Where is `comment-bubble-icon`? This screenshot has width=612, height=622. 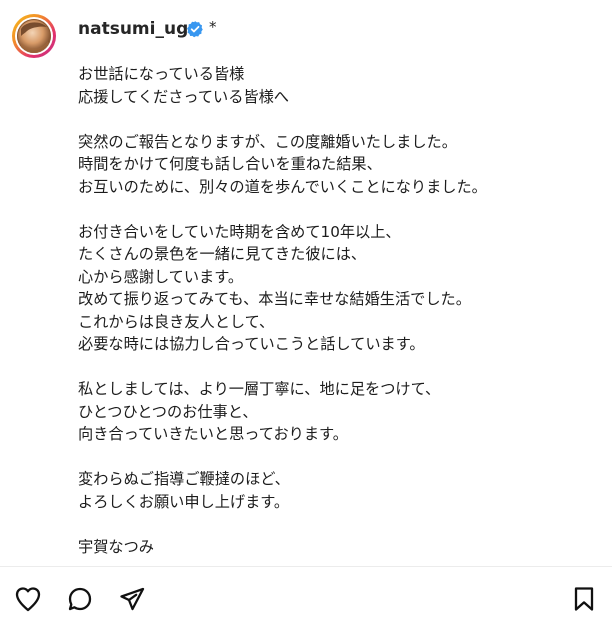 comment-bubble-icon is located at coordinates (80, 599).